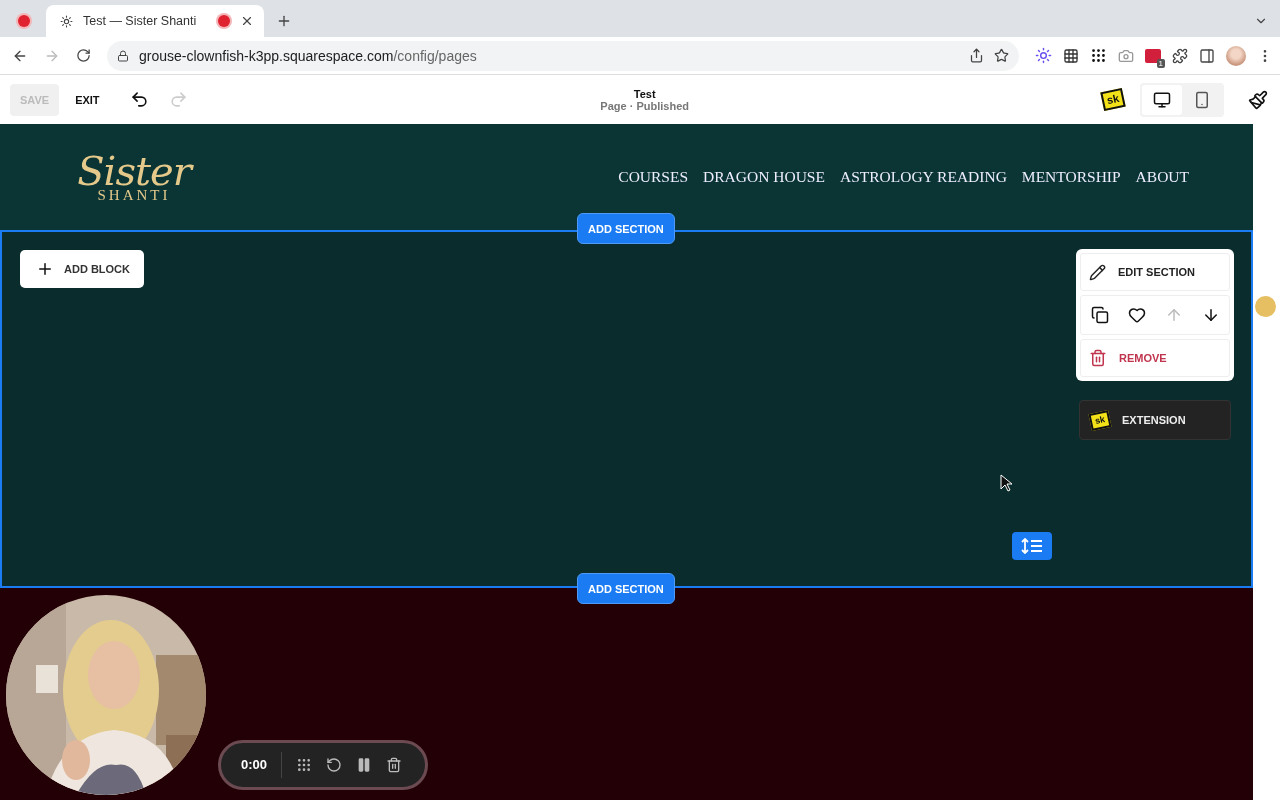 The image size is (1280, 800). Describe the element at coordinates (334, 765) in the screenshot. I see `restart-icon` at that location.